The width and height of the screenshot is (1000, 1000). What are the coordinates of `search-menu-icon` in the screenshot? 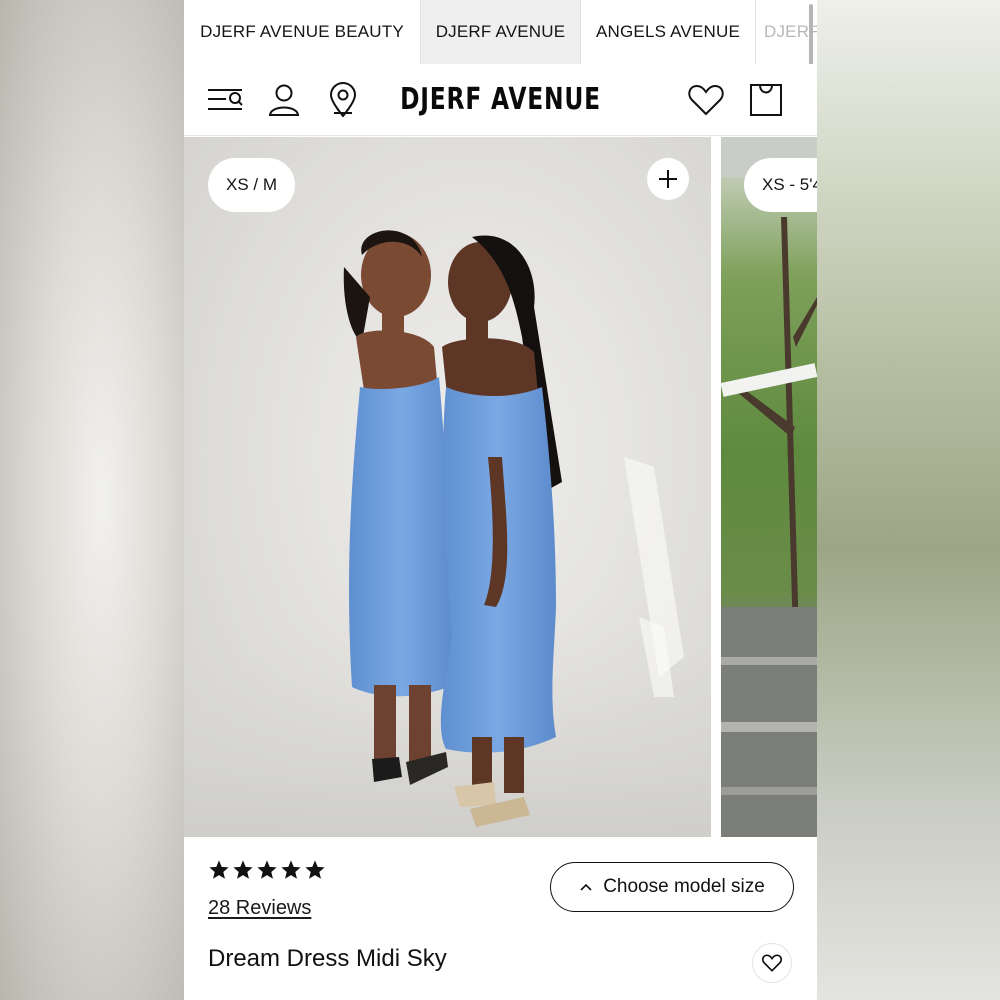 It's located at (224, 100).